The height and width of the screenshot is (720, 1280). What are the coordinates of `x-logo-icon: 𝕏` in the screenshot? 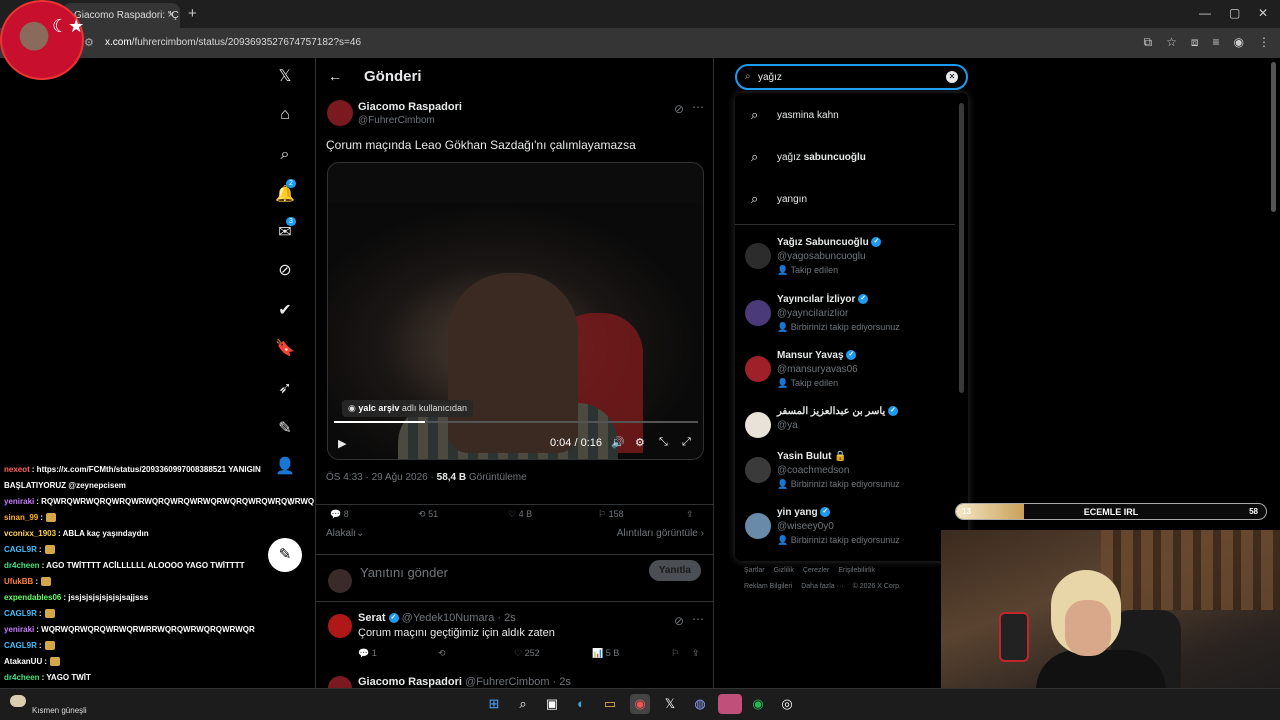 It's located at (285, 76).